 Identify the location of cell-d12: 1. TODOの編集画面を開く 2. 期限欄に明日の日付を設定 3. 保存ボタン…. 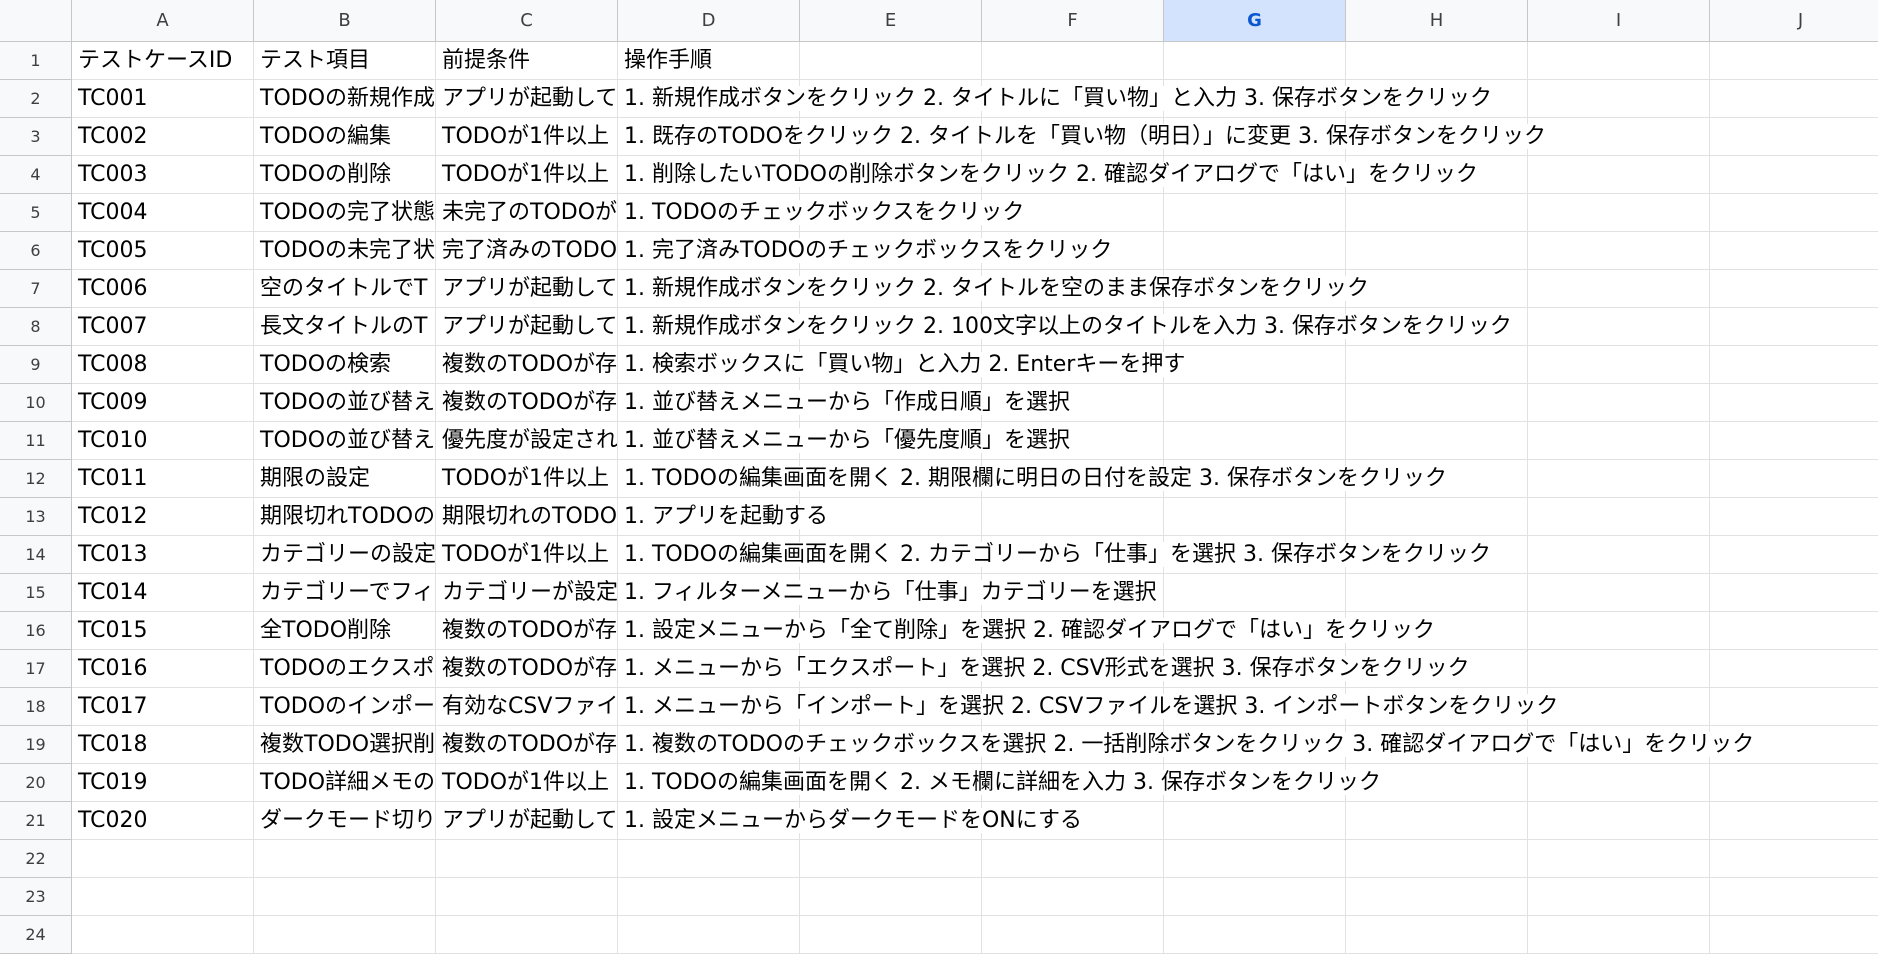
(1032, 479).